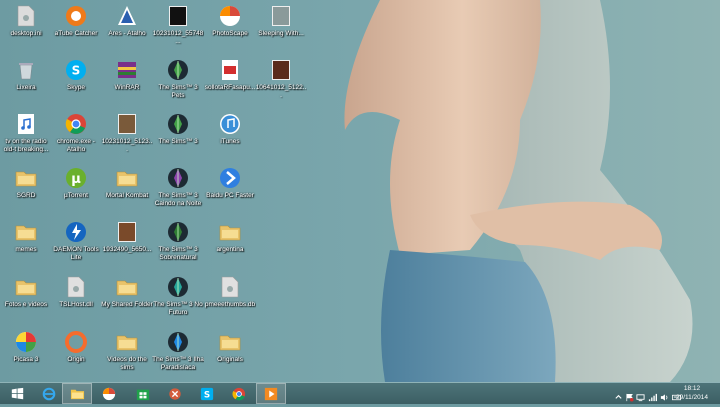 The width and height of the screenshot is (720, 407). I want to click on desktop-icon: TSLHost.dll, so click(76, 298).